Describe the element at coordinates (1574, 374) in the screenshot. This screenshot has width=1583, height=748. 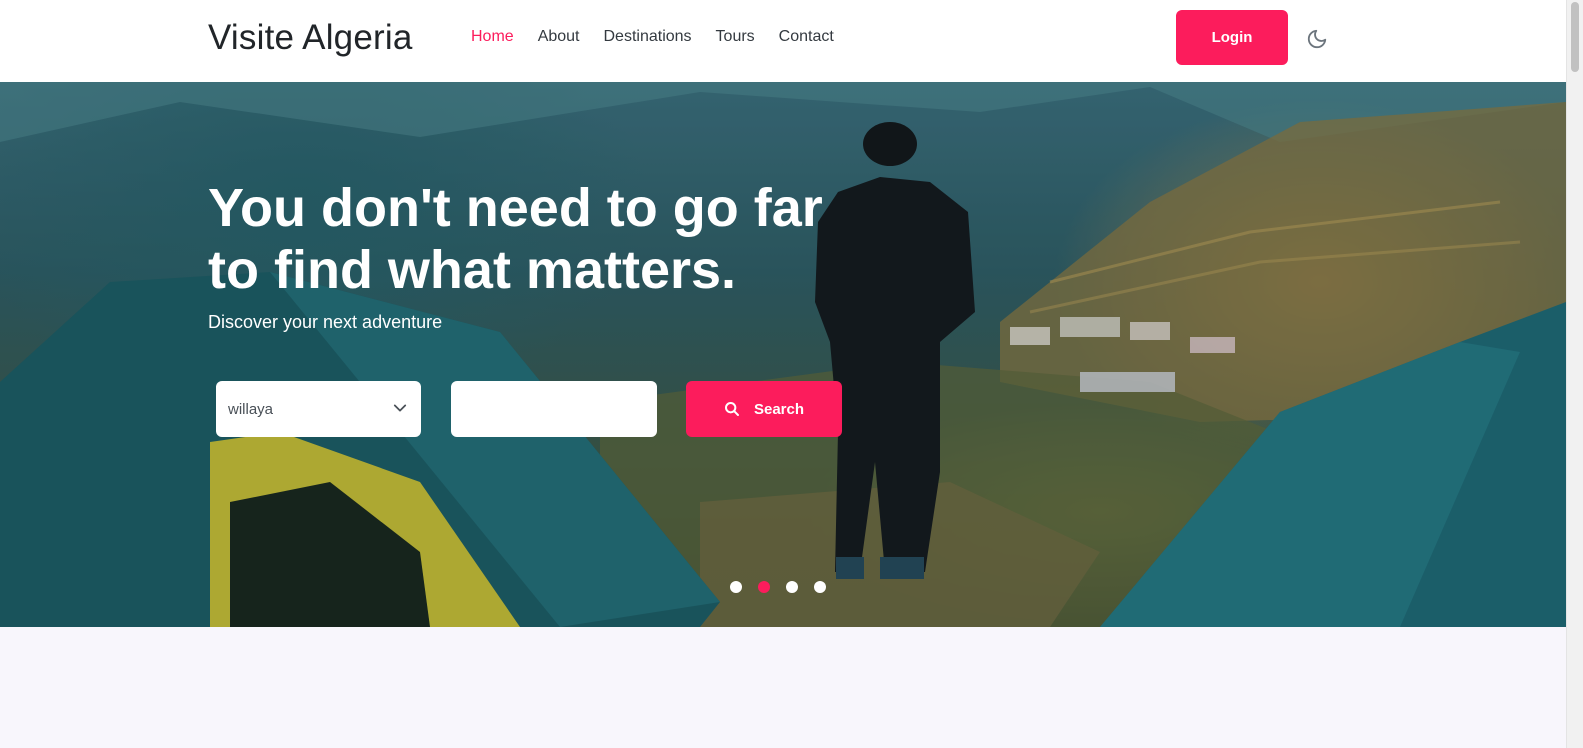
I see `vertical-scrollbar` at that location.